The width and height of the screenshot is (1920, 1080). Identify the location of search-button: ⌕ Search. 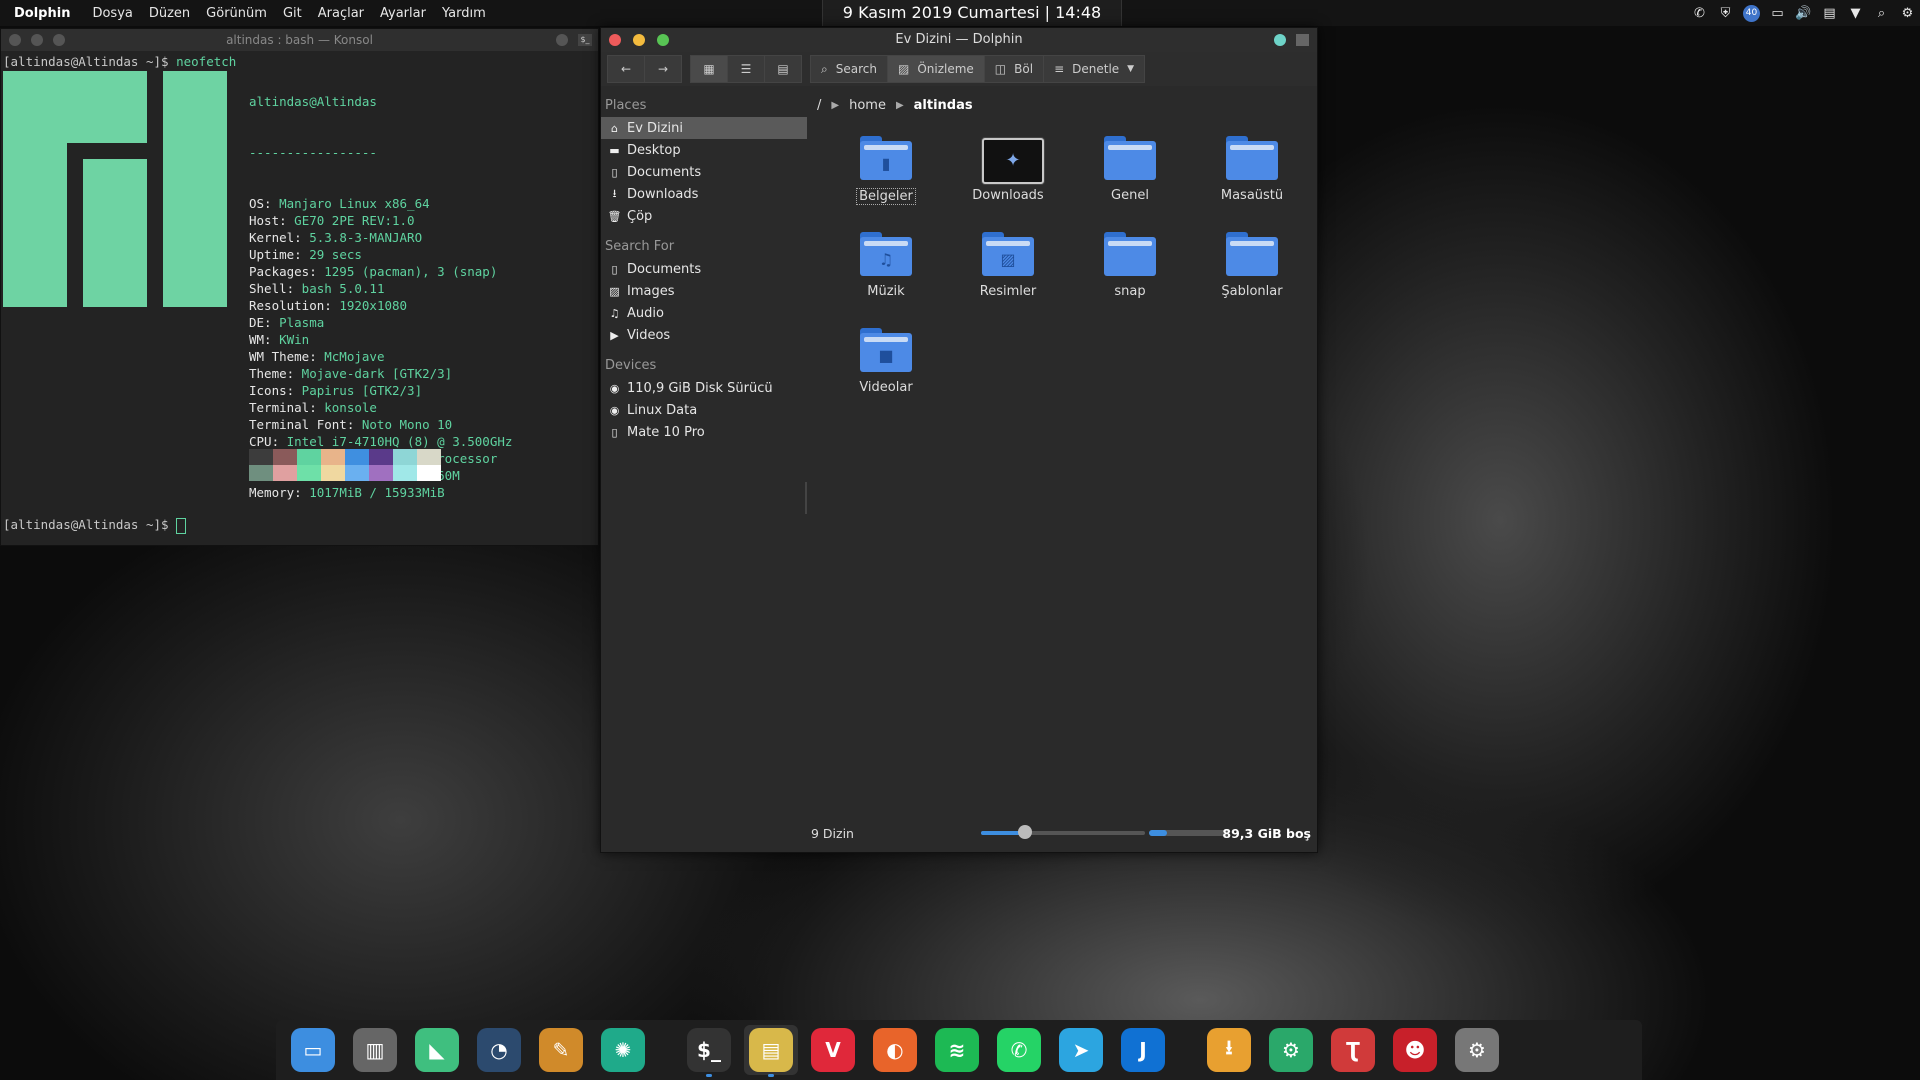
(849, 69).